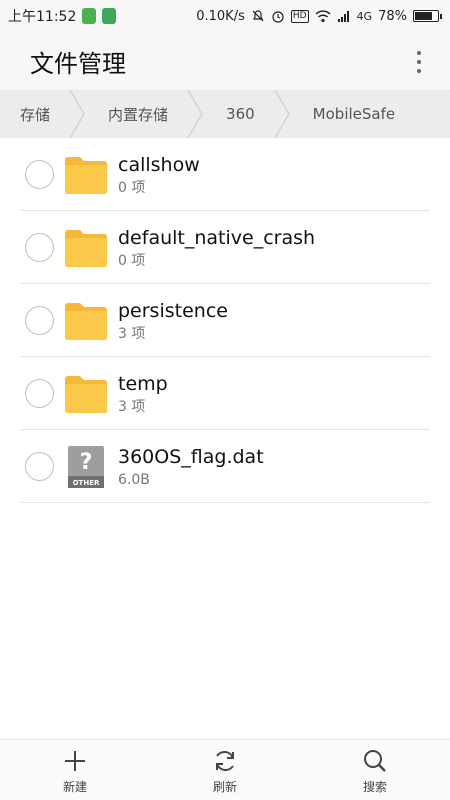  Describe the element at coordinates (74, 787) in the screenshot. I see `new-label: 新建` at that location.